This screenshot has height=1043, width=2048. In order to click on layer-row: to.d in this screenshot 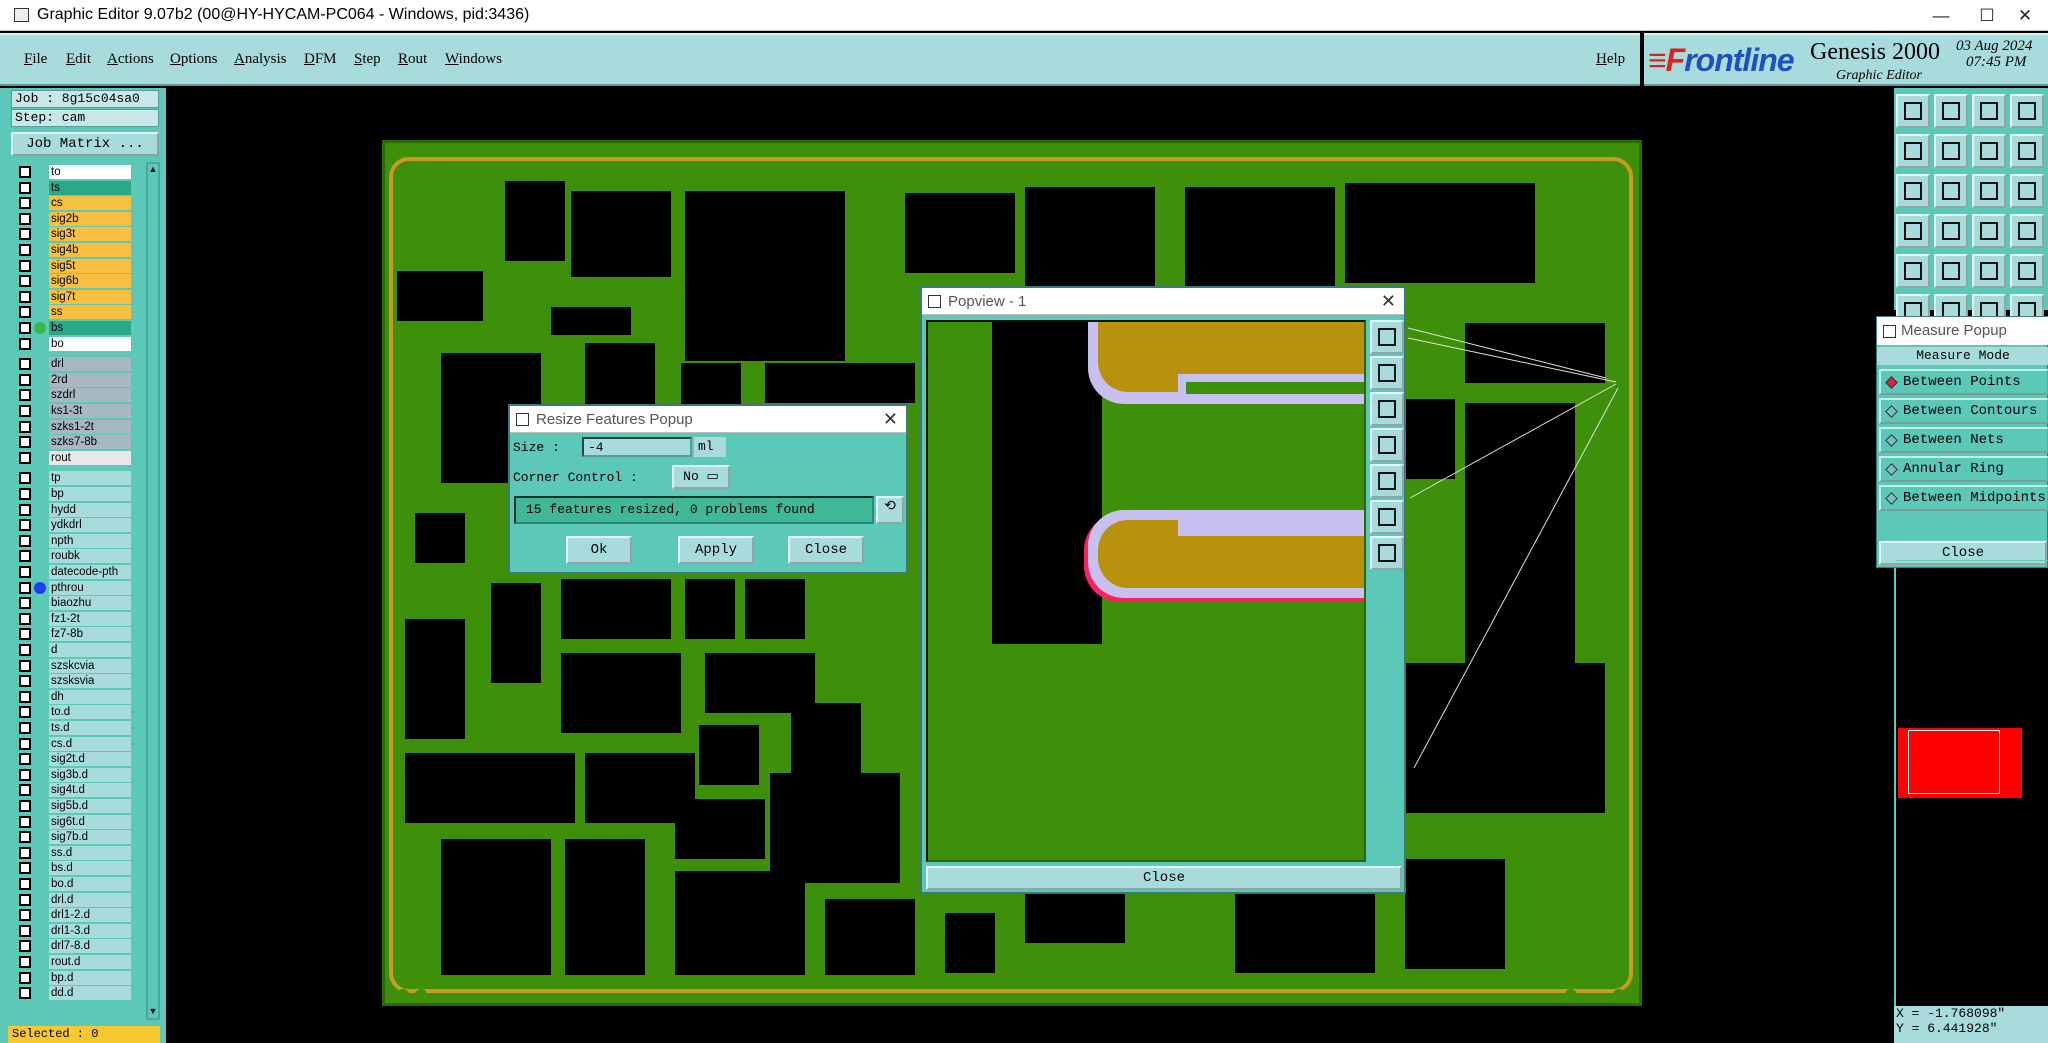, I will do `click(72, 712)`.